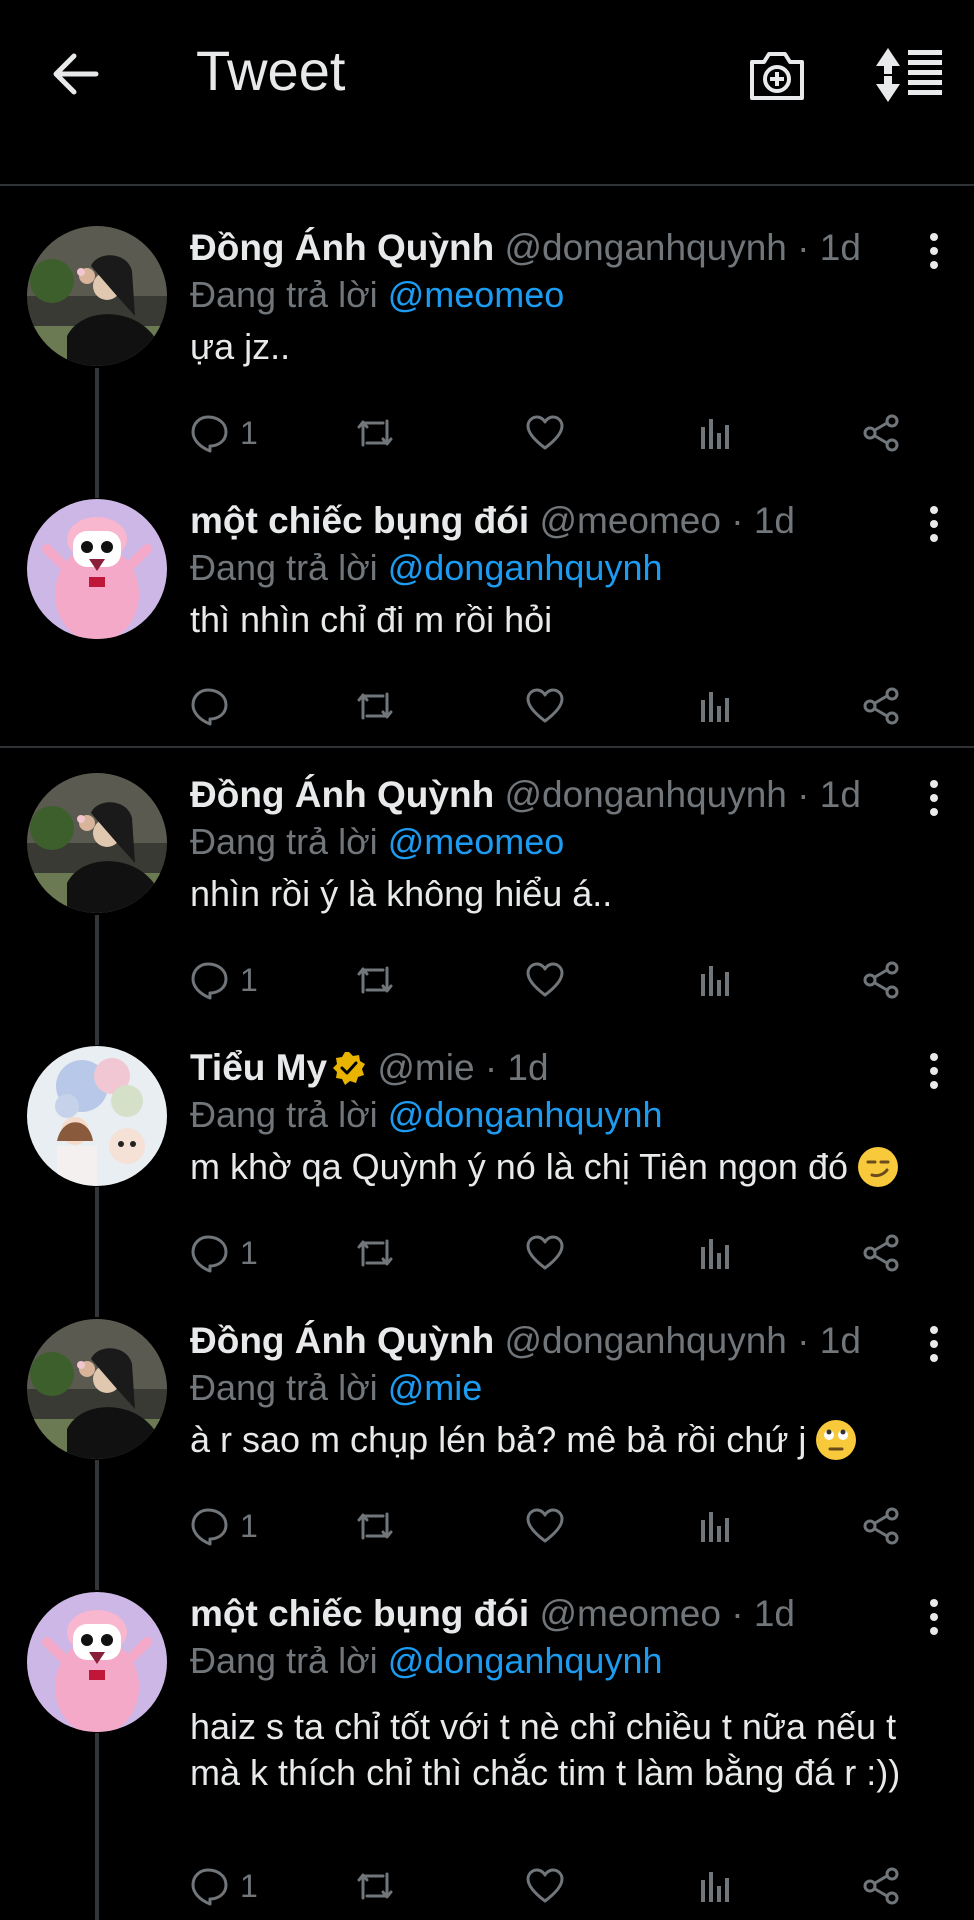 This screenshot has width=974, height=1920. What do you see at coordinates (909, 75) in the screenshot?
I see `sort-icon` at bounding box center [909, 75].